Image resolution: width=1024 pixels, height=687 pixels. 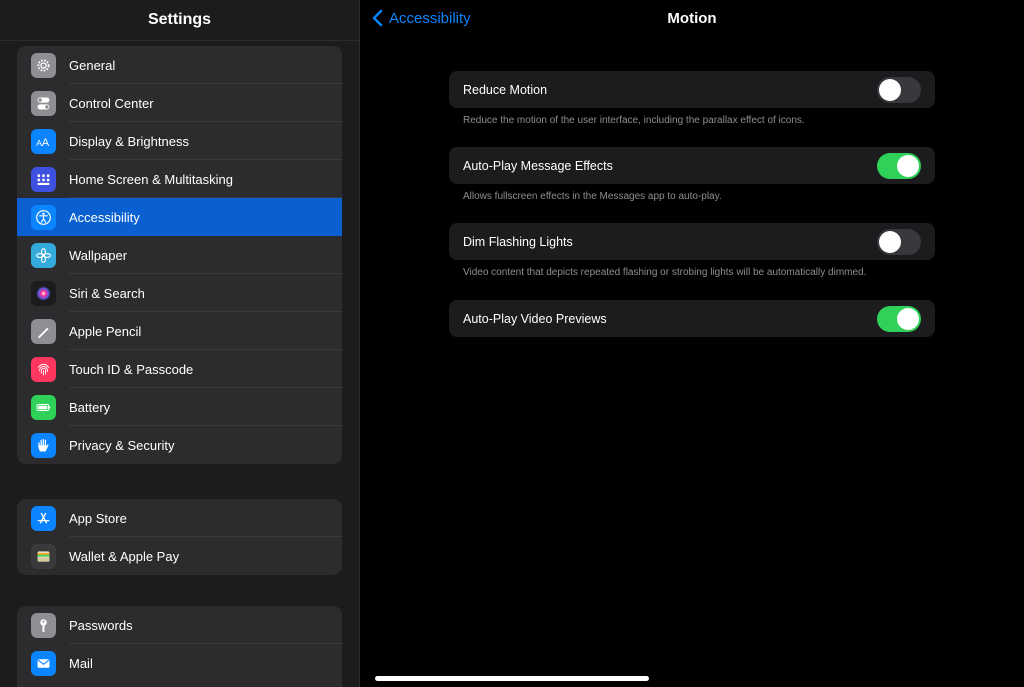 I want to click on pencil-icon, so click(x=43, y=331).